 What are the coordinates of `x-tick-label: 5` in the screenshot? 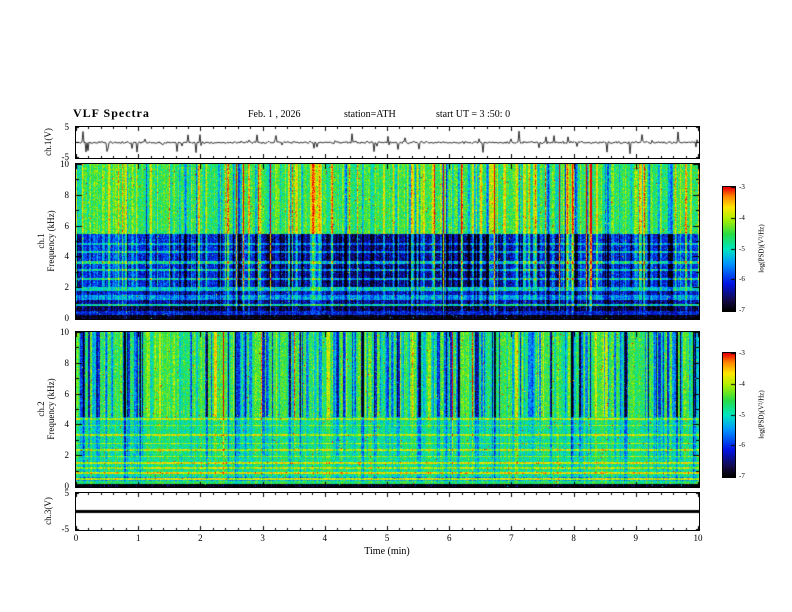 It's located at (387, 538).